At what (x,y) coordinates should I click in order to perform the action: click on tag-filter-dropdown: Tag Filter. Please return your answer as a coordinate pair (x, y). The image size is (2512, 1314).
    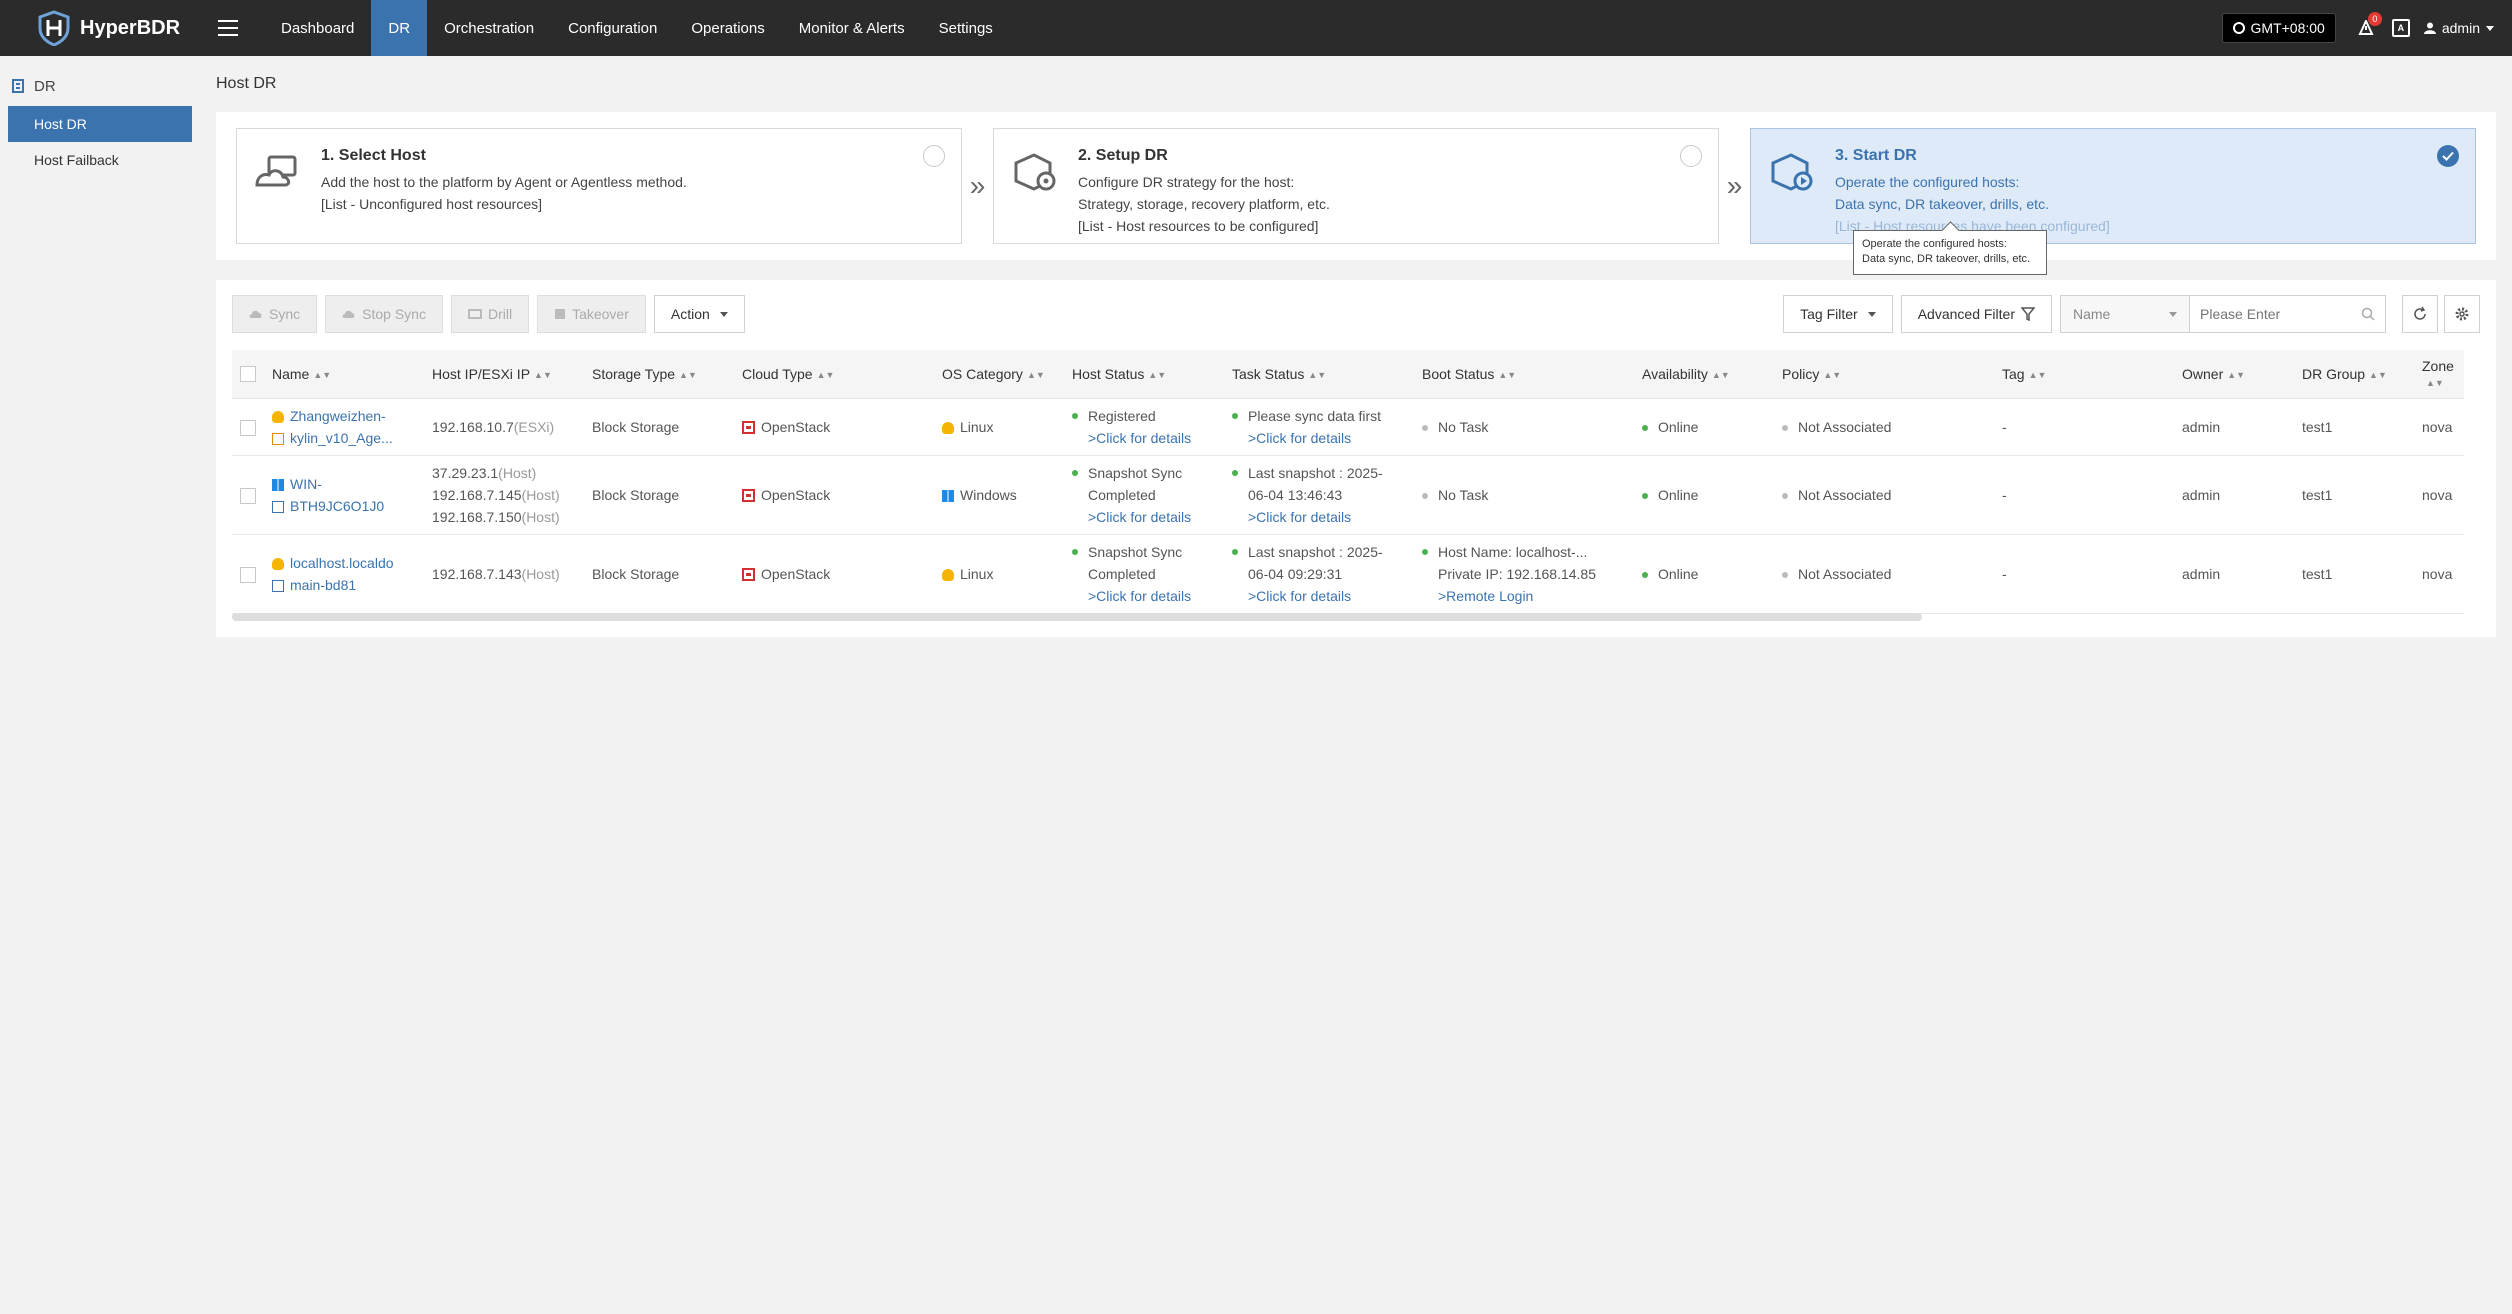
    Looking at the image, I should click on (1838, 314).